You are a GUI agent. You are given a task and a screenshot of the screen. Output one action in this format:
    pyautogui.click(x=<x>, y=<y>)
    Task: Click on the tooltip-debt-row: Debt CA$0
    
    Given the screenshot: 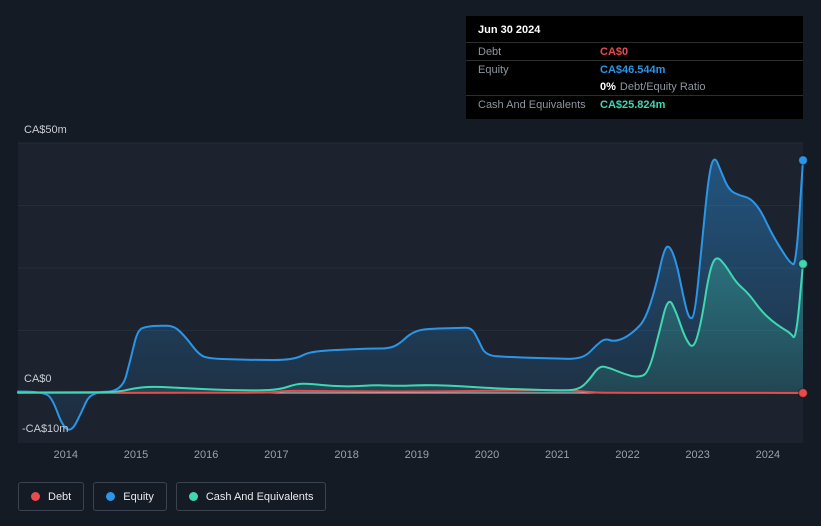 What is the action you would take?
    pyautogui.click(x=634, y=51)
    